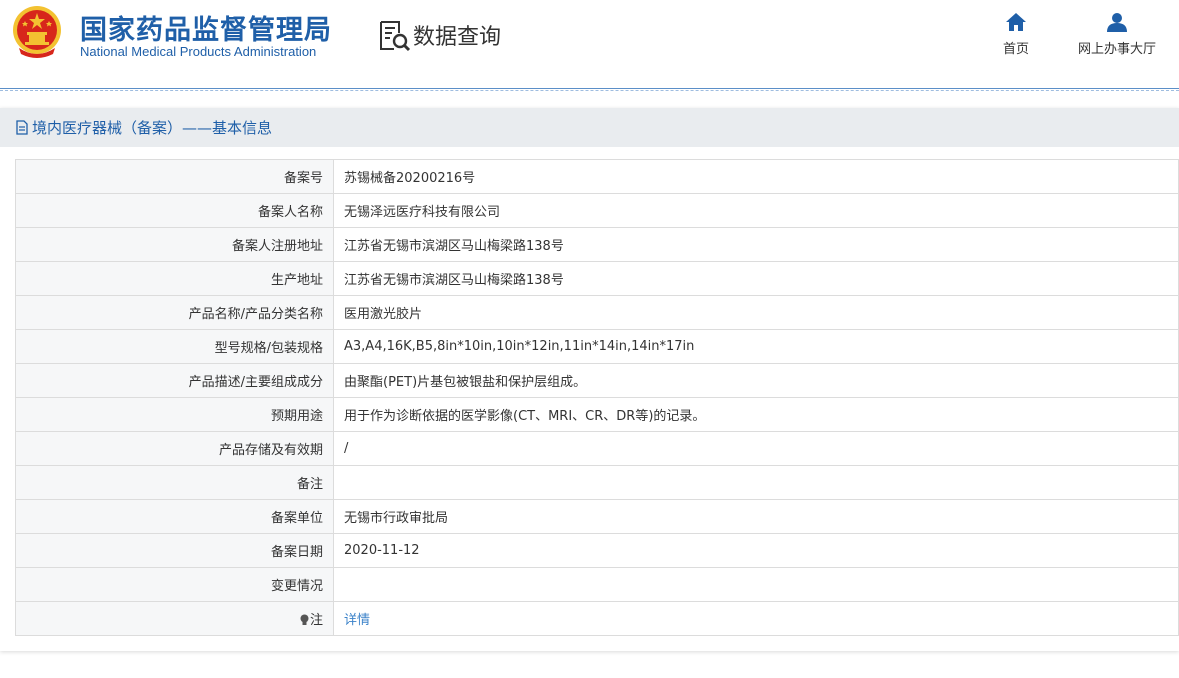 This screenshot has height=678, width=1179. I want to click on row-value: 无锡市行政审批局, so click(756, 516).